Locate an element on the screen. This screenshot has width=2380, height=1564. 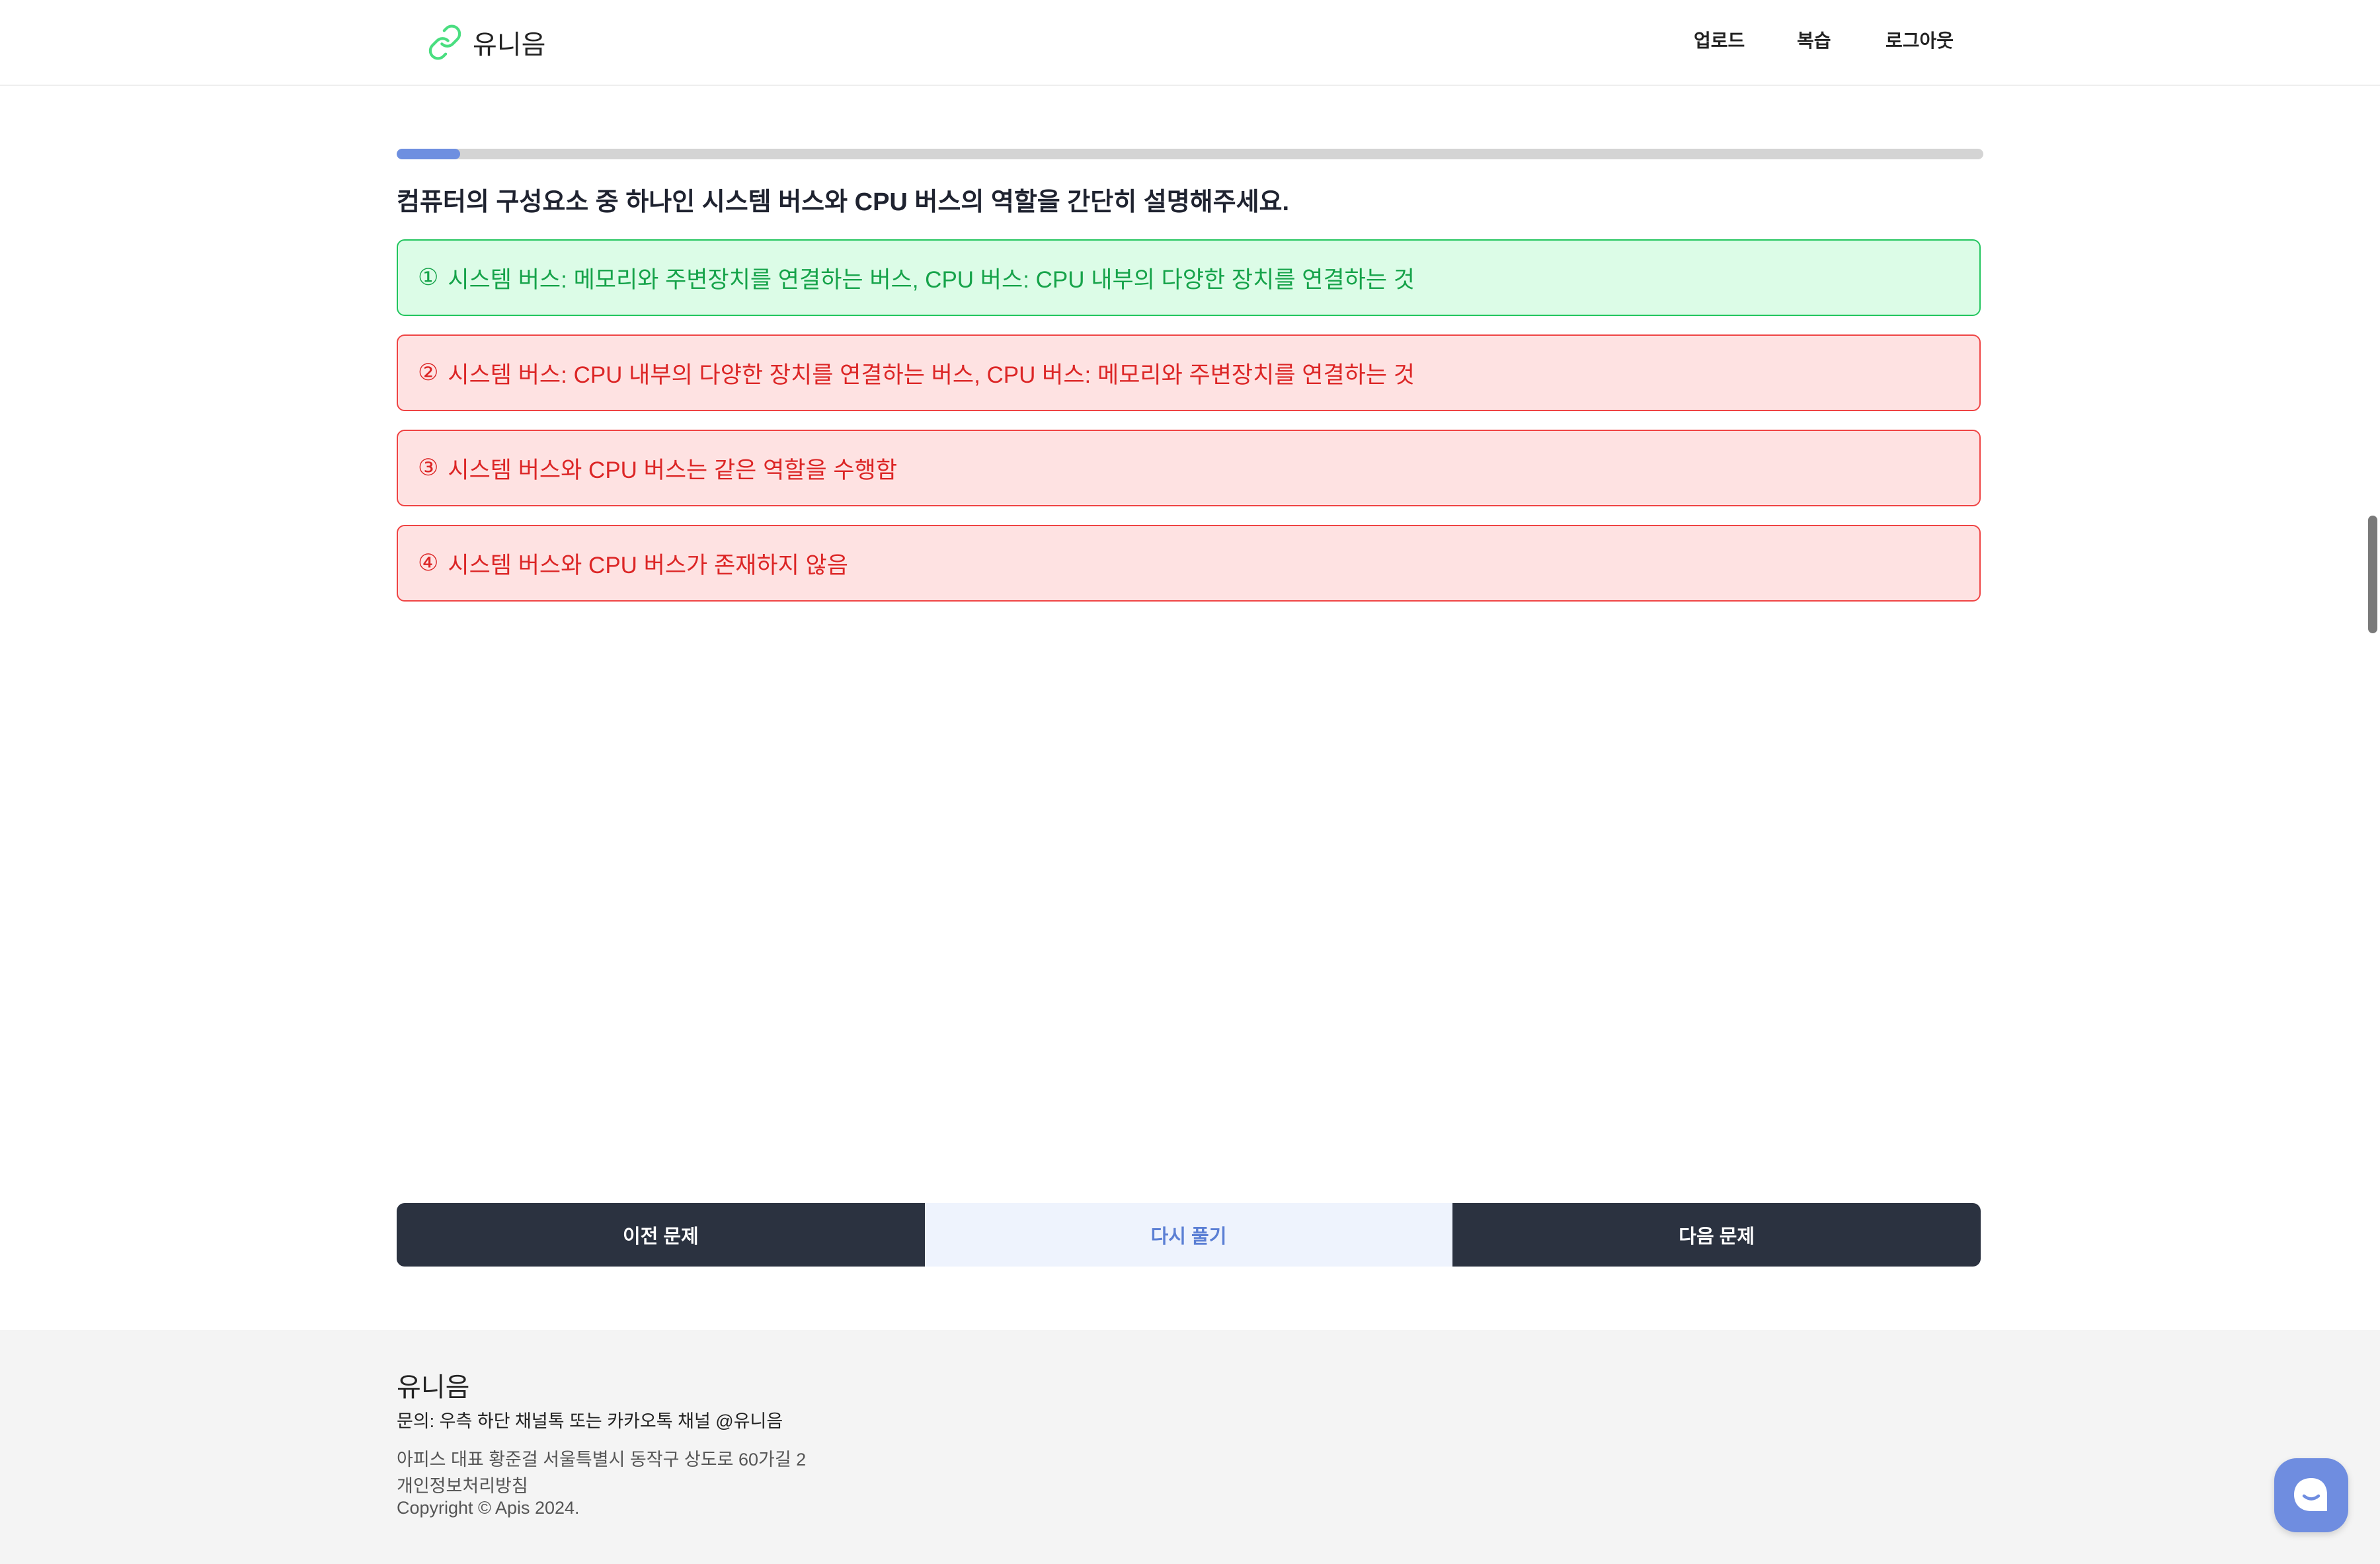
brand-name: 유니음 is located at coordinates (509, 44).